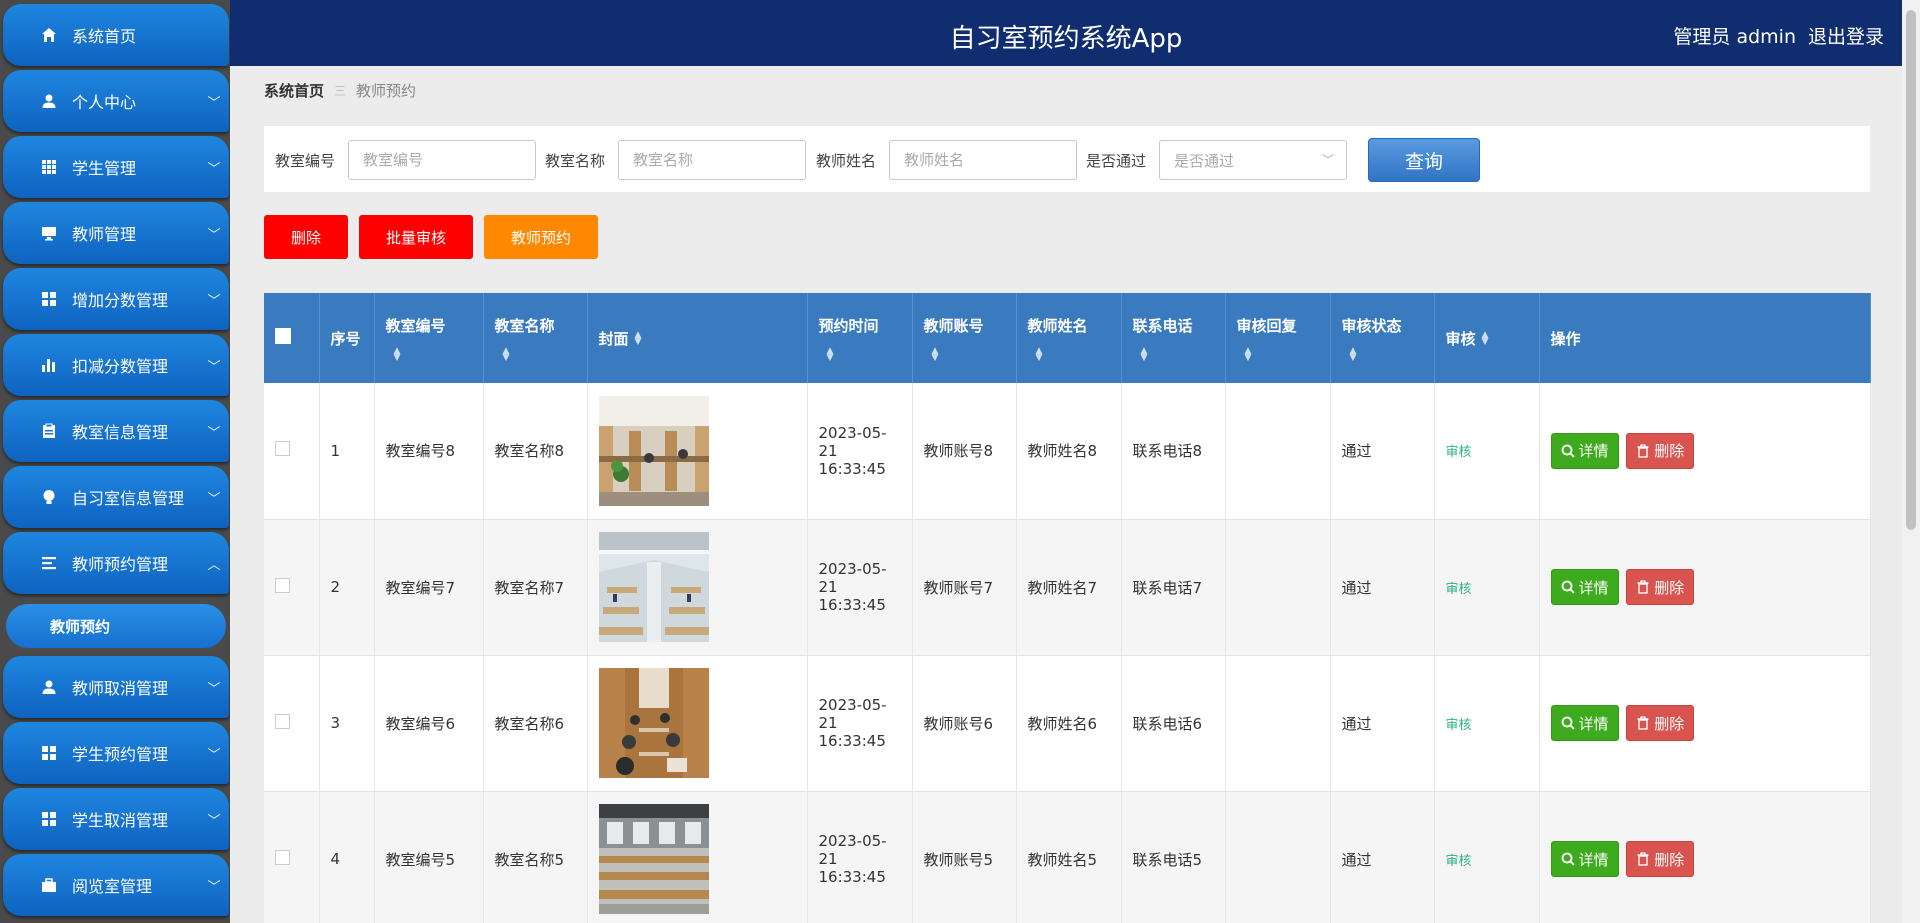 The width and height of the screenshot is (1920, 923). Describe the element at coordinates (116, 299) in the screenshot. I see `sidebar-item-add-score: 增加分数管理 ﹀` at that location.